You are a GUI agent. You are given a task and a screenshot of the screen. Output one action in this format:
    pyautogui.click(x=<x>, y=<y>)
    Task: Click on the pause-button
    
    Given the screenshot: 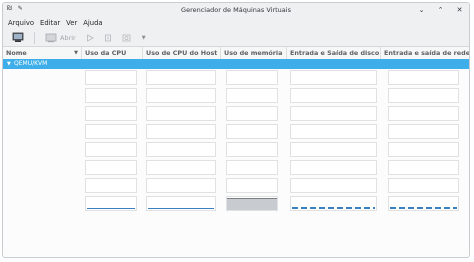 What is the action you would take?
    pyautogui.click(x=108, y=38)
    